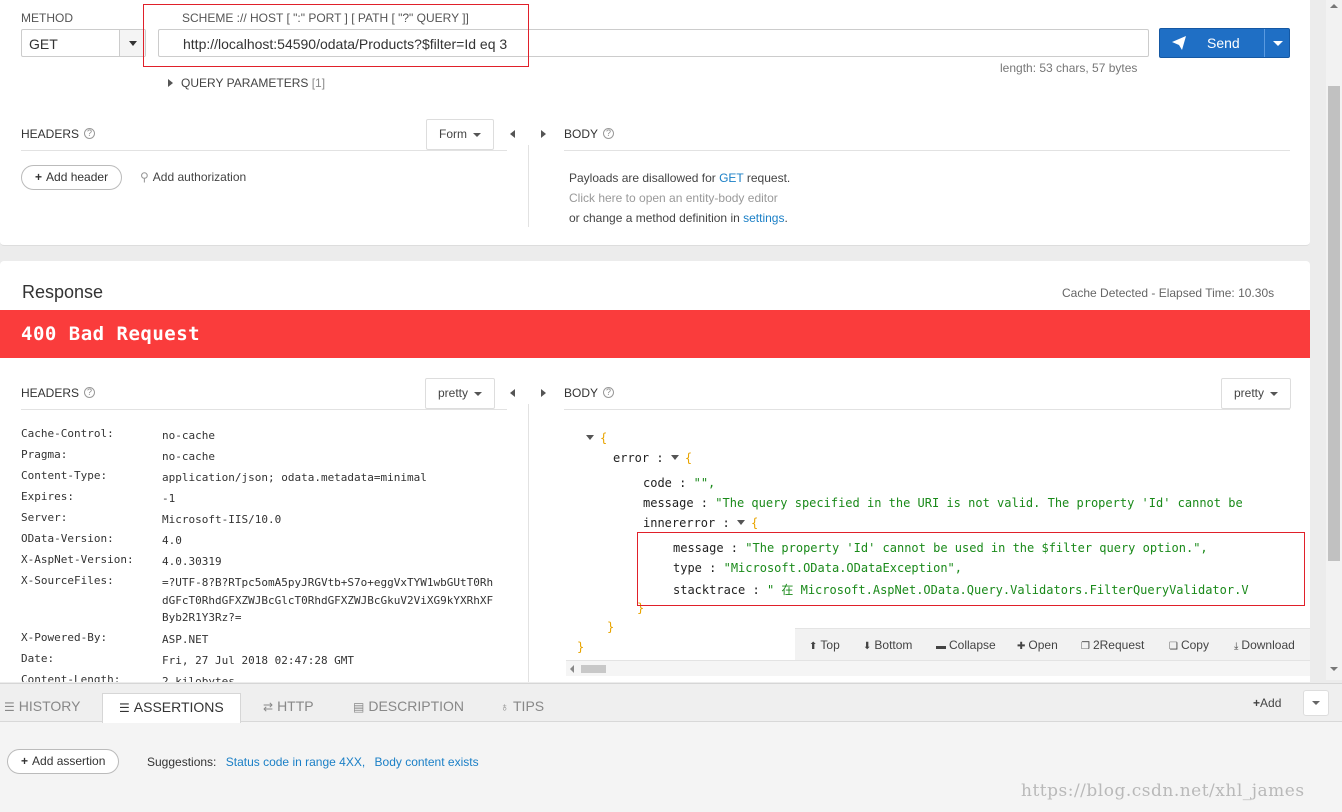 This screenshot has width=1342, height=812. What do you see at coordinates (971, 569) in the screenshot?
I see `innererror-annotation-box` at bounding box center [971, 569].